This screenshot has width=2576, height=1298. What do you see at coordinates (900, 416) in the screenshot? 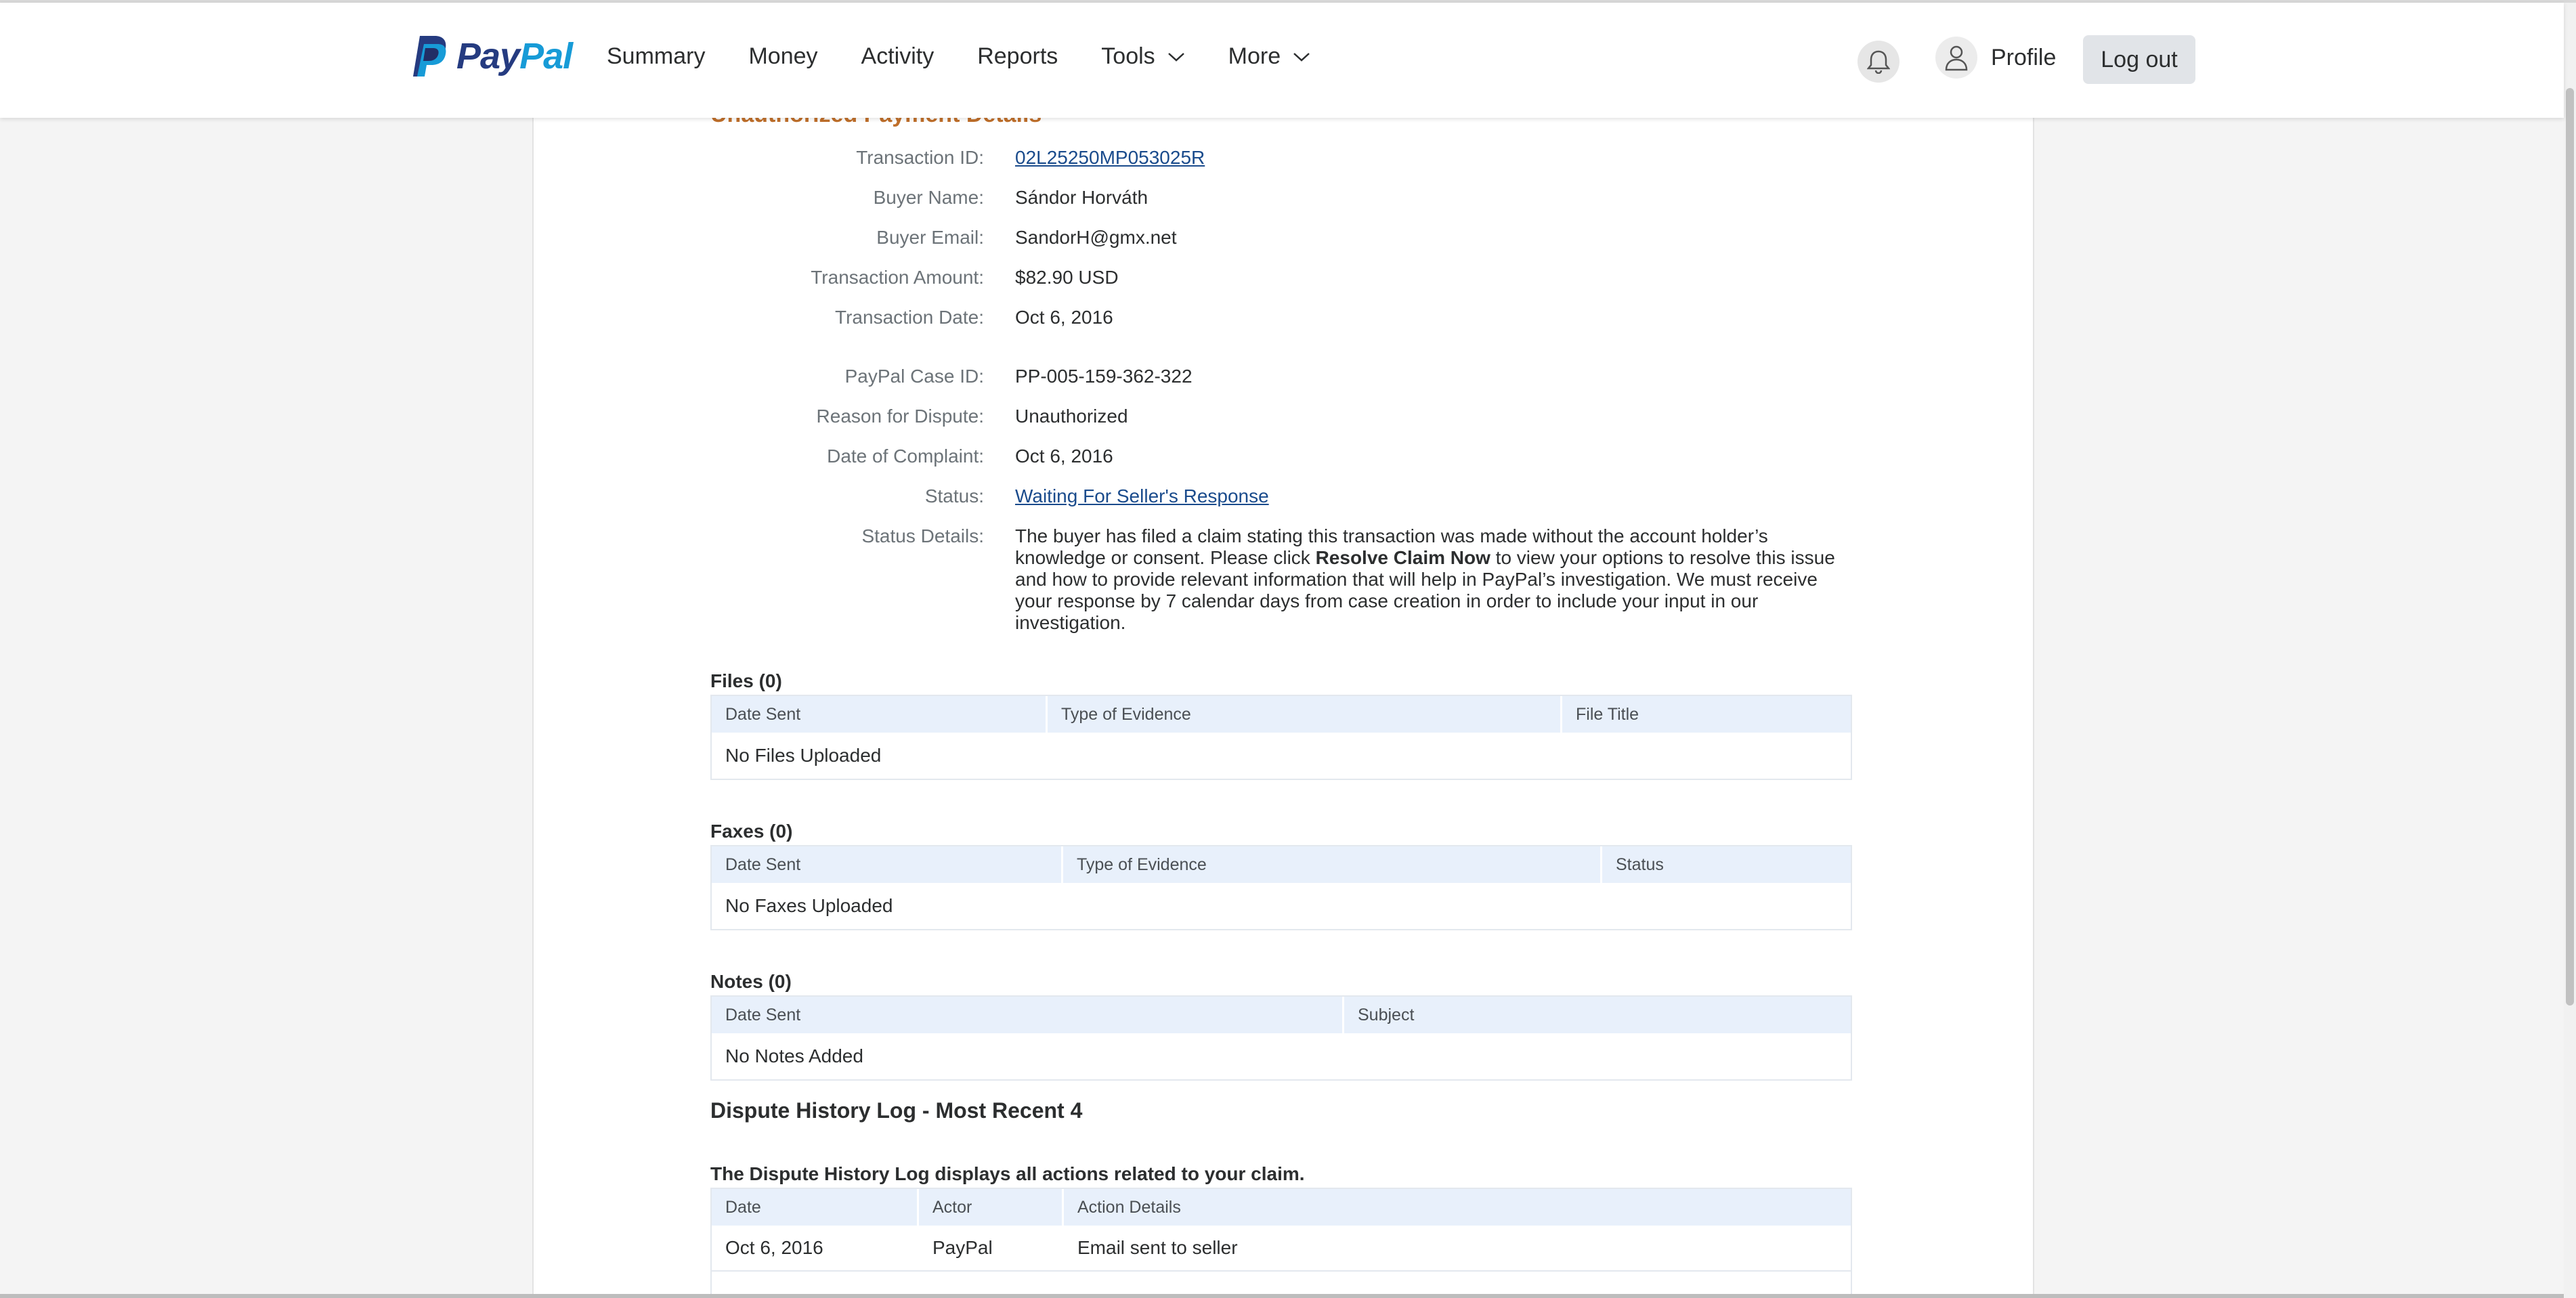
I see `detail-label: Reason for Dispute:` at bounding box center [900, 416].